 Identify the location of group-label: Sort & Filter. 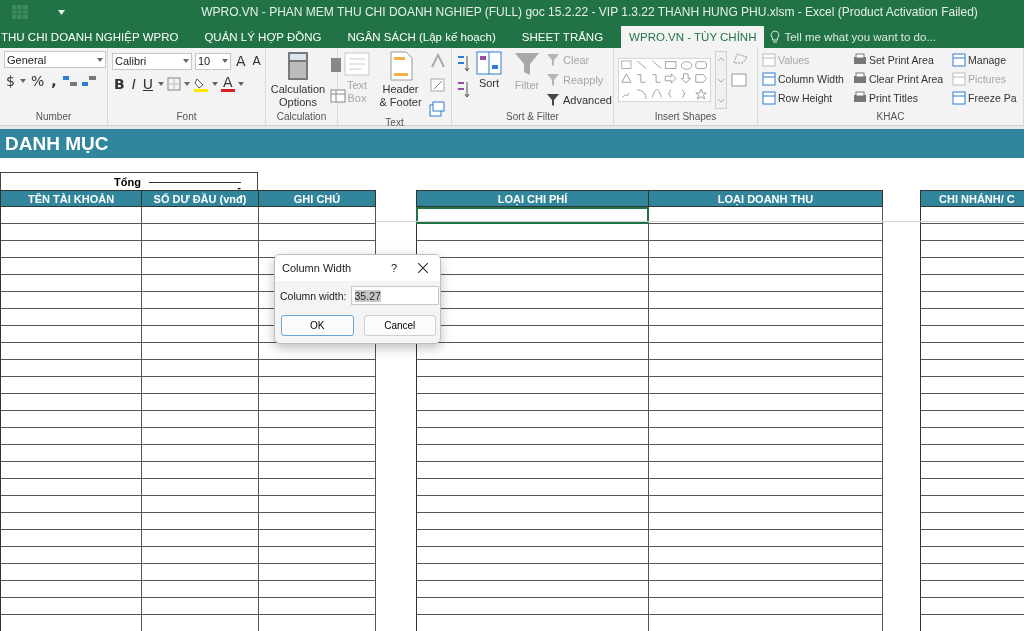
(532, 117).